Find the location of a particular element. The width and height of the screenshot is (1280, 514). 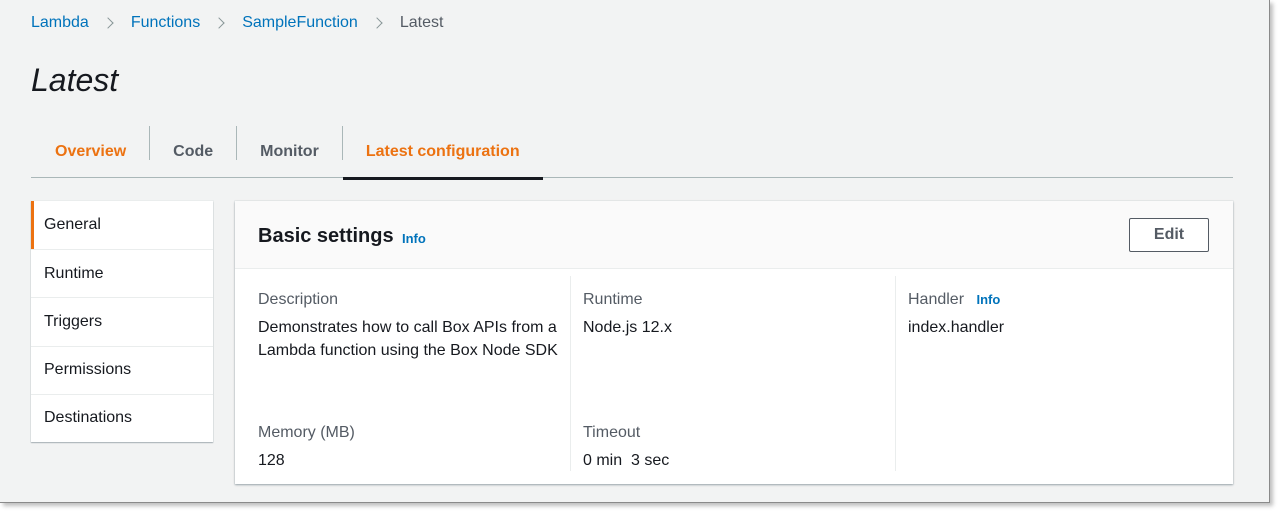

breadcrumb-functions: Functions is located at coordinates (165, 23).